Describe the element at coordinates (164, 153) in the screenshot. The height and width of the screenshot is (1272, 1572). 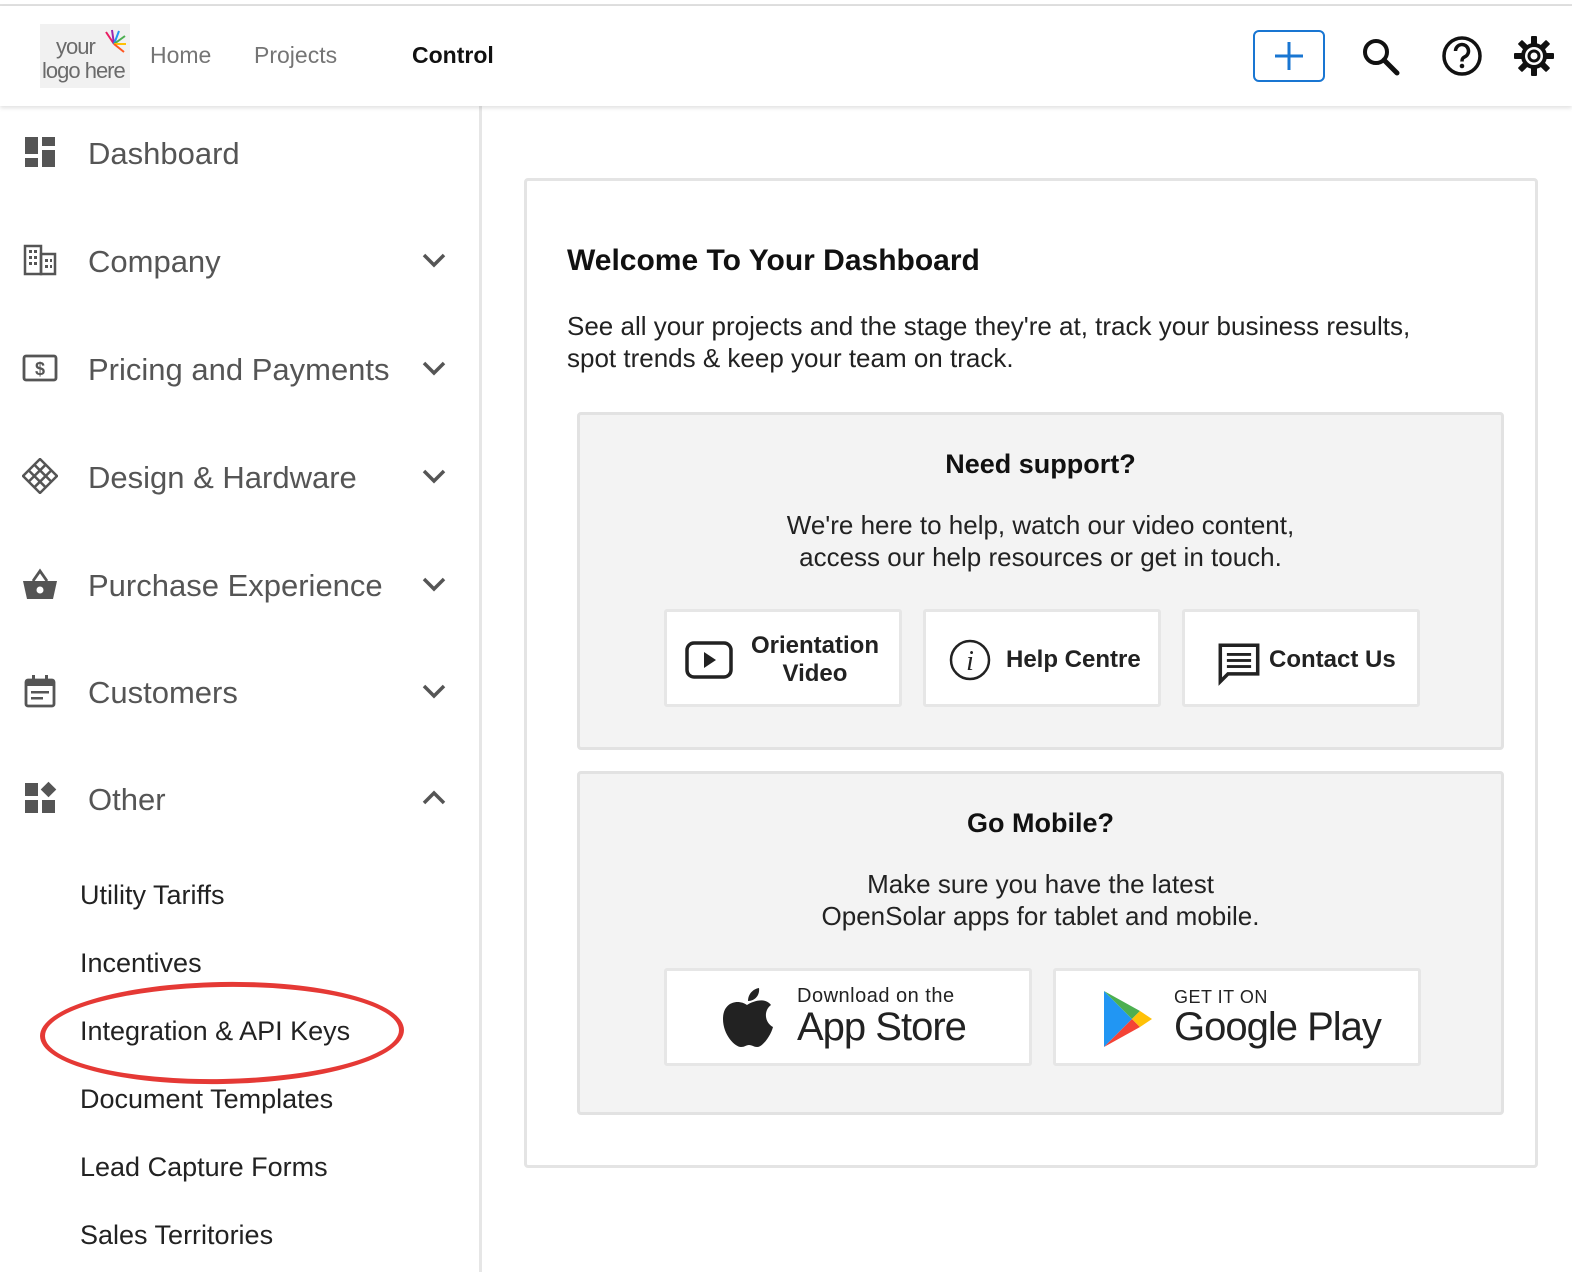
I see `sidebar-item-label: Dashboard` at that location.